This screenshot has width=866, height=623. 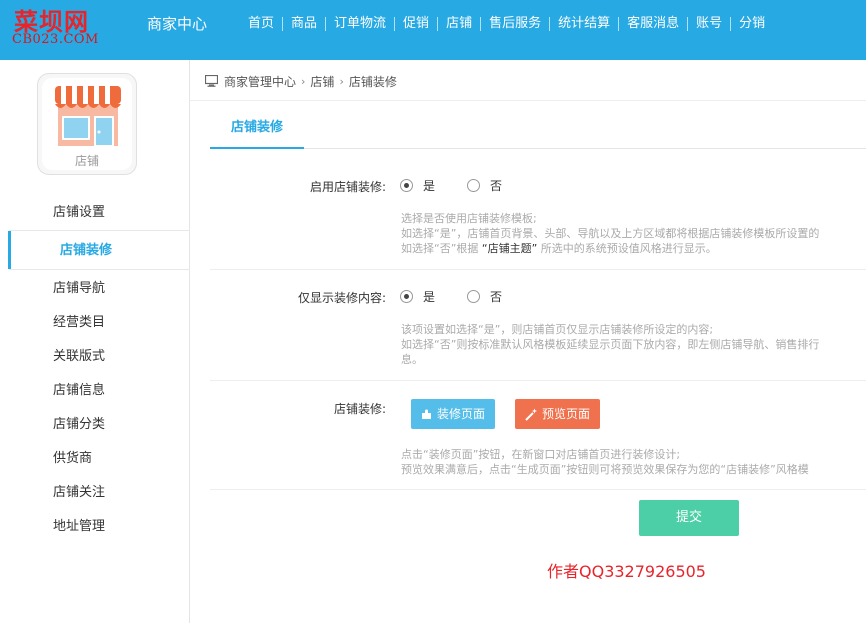 I want to click on hint-line: 如选择“否”则按标准默认风格模板延续显示页面下放内容，即左侧店铺导航、销售排行, so click(x=610, y=344).